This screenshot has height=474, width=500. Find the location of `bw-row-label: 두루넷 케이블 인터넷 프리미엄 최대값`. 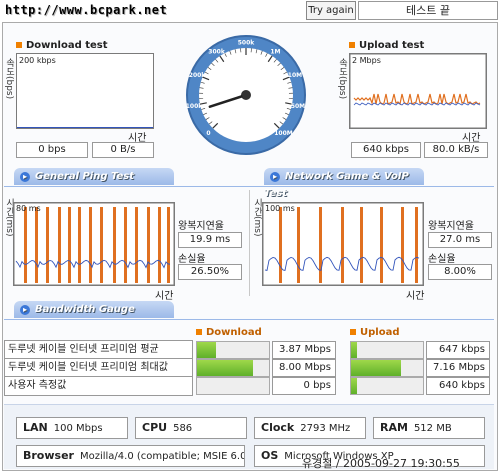

bw-row-label: 두루넷 케이블 인터넷 프리미엄 최대값 is located at coordinates (98, 368).